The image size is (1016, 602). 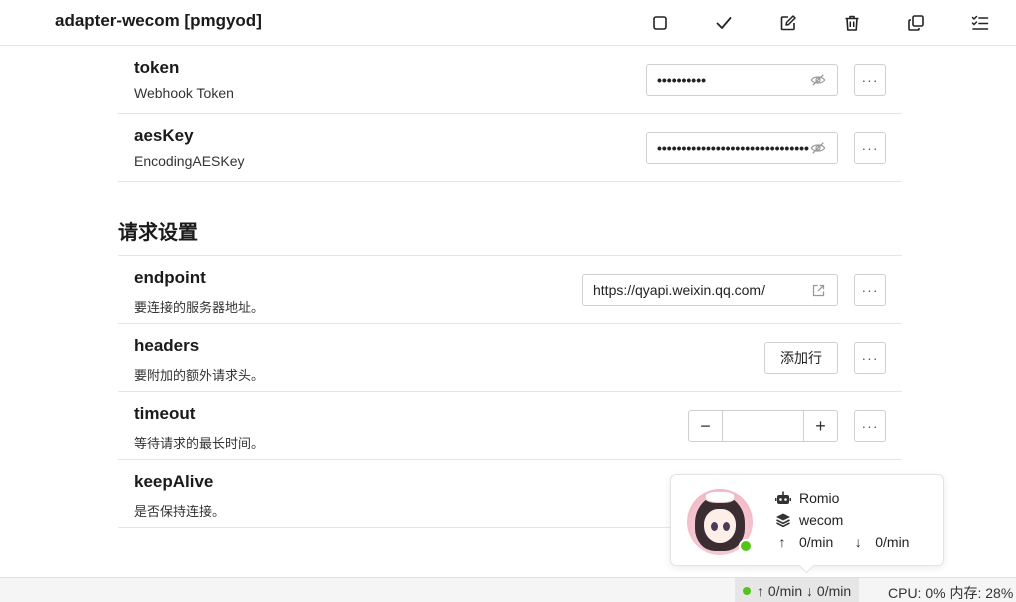 What do you see at coordinates (170, 277) in the screenshot?
I see `setting-name: endpoint` at bounding box center [170, 277].